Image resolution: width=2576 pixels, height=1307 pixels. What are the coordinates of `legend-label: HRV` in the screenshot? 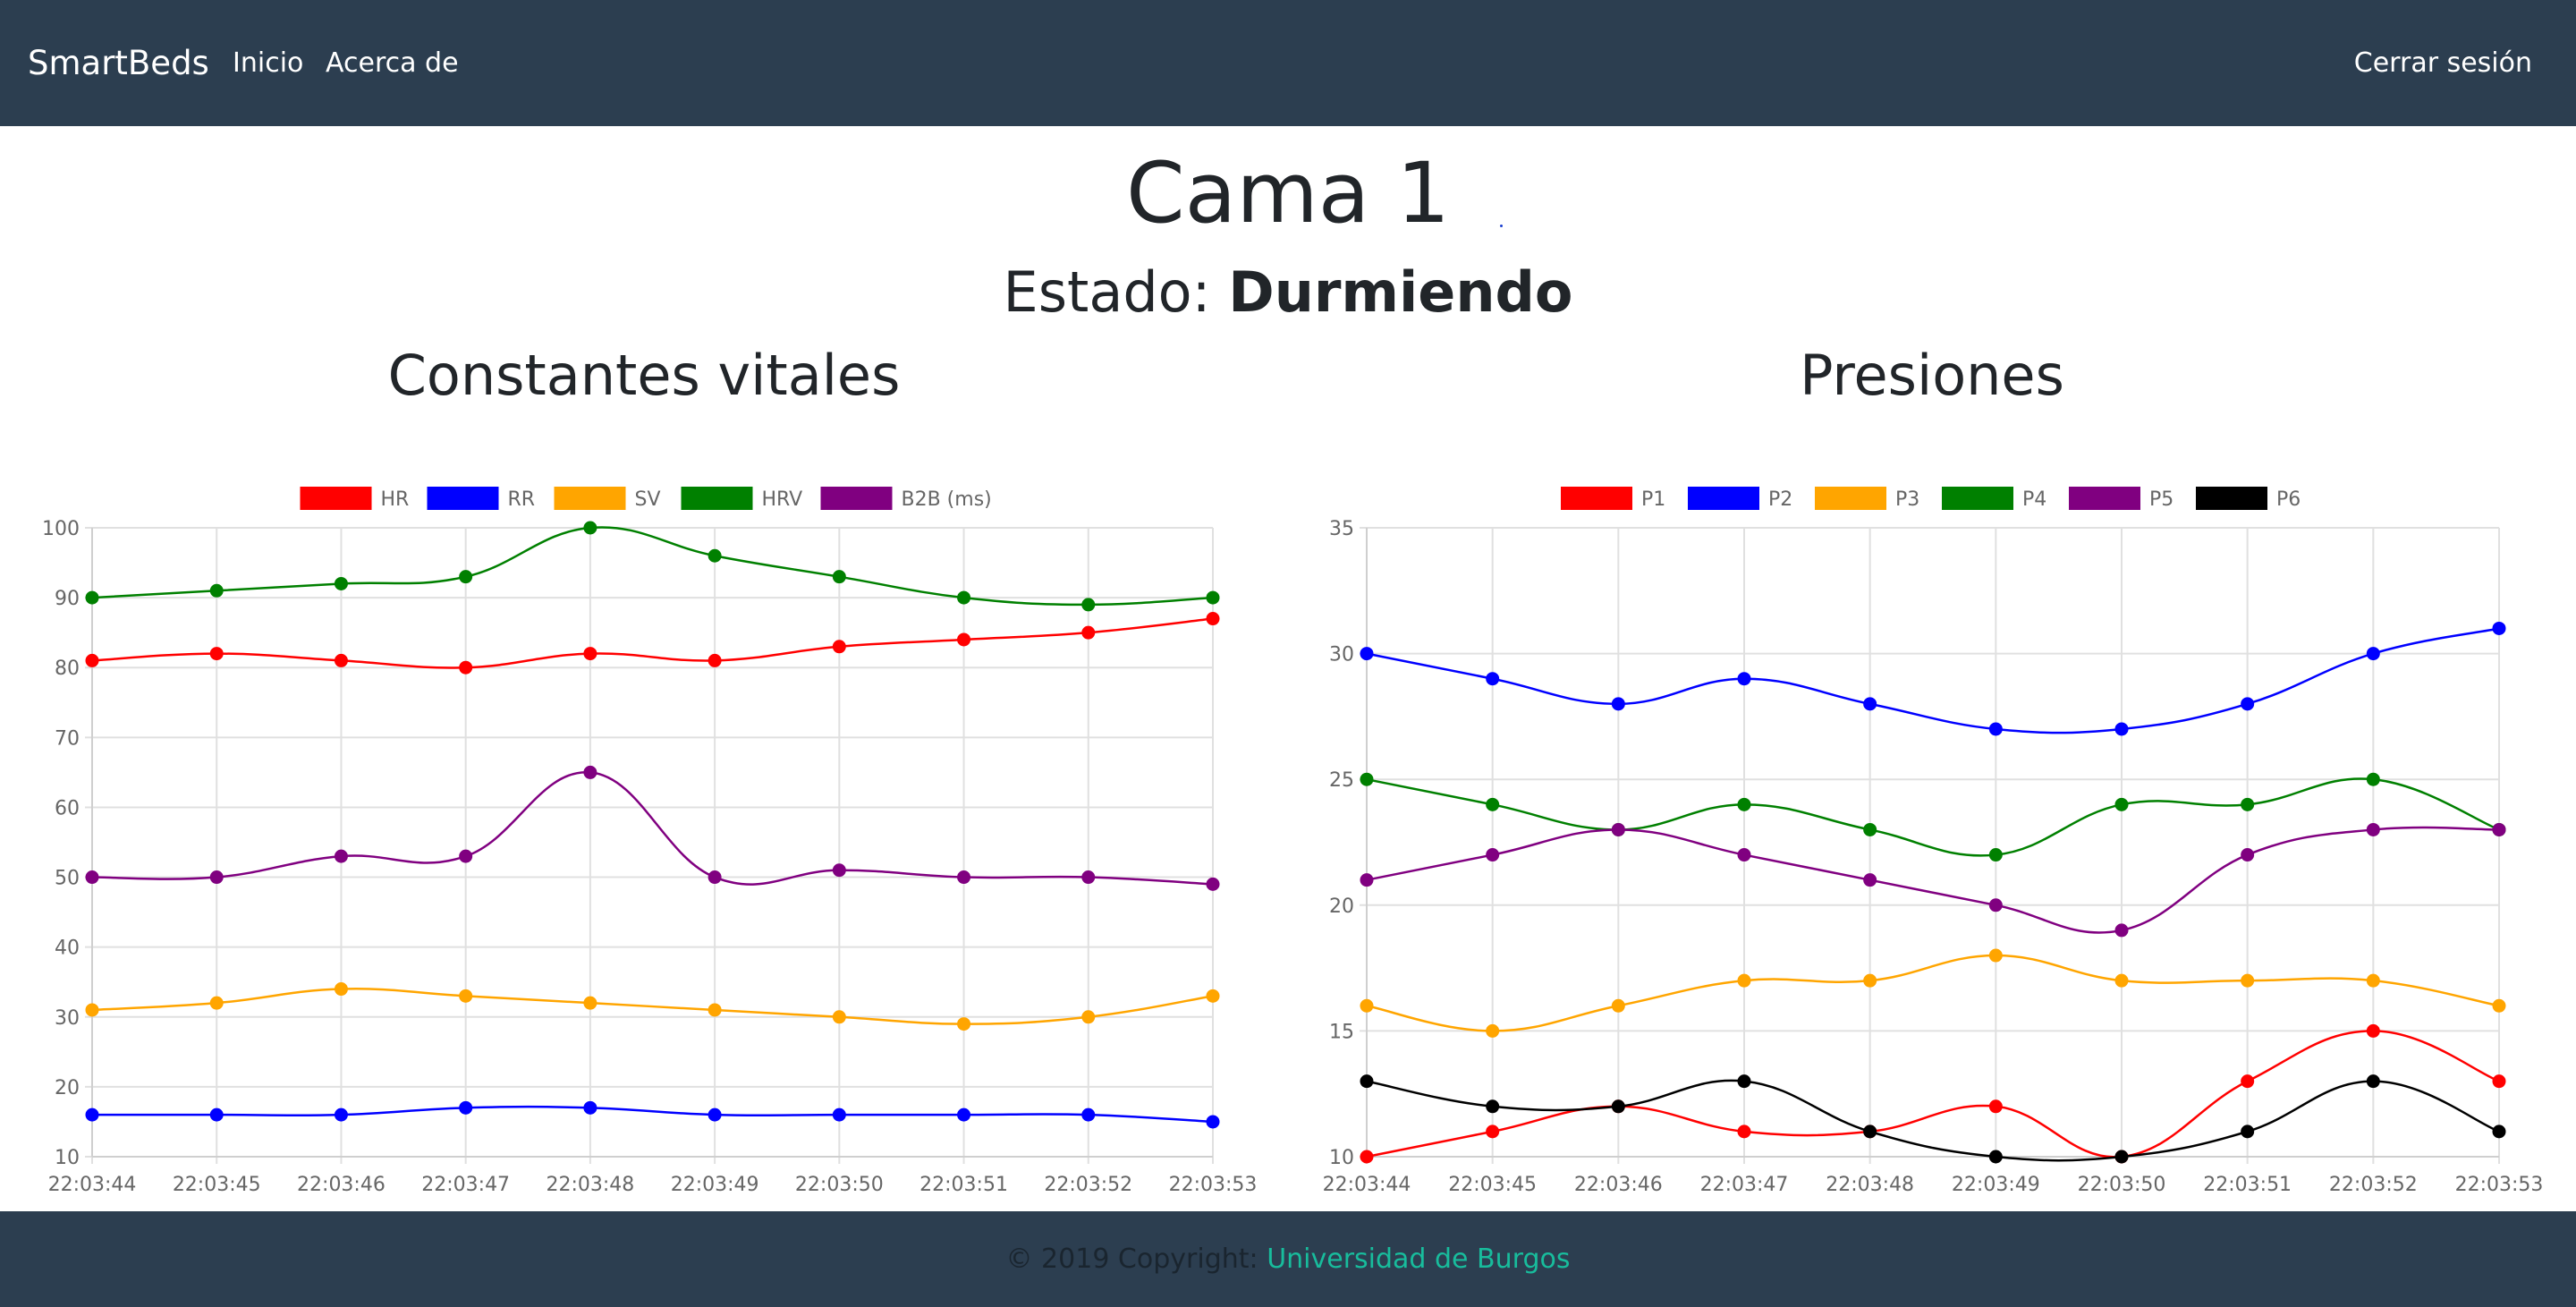 It's located at (782, 499).